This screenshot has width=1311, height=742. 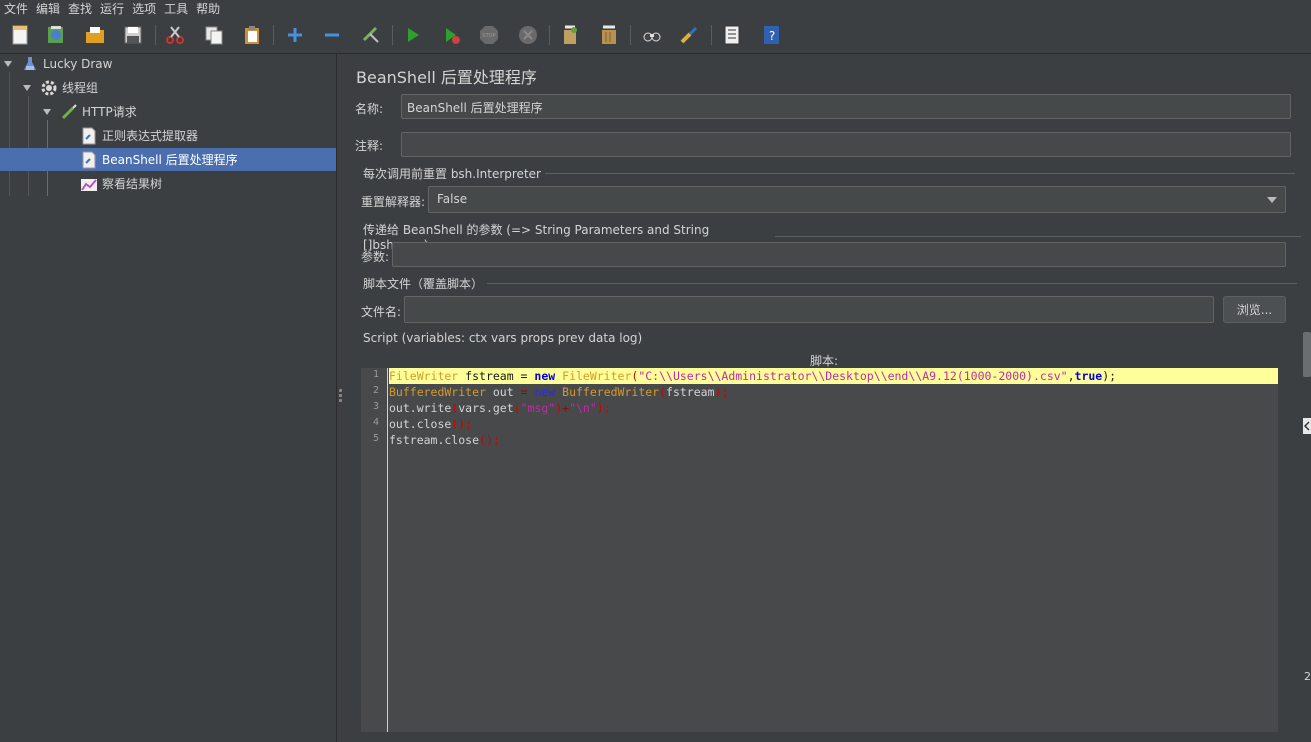 What do you see at coordinates (144, 8) in the screenshot?
I see `menu-options: 选项` at bounding box center [144, 8].